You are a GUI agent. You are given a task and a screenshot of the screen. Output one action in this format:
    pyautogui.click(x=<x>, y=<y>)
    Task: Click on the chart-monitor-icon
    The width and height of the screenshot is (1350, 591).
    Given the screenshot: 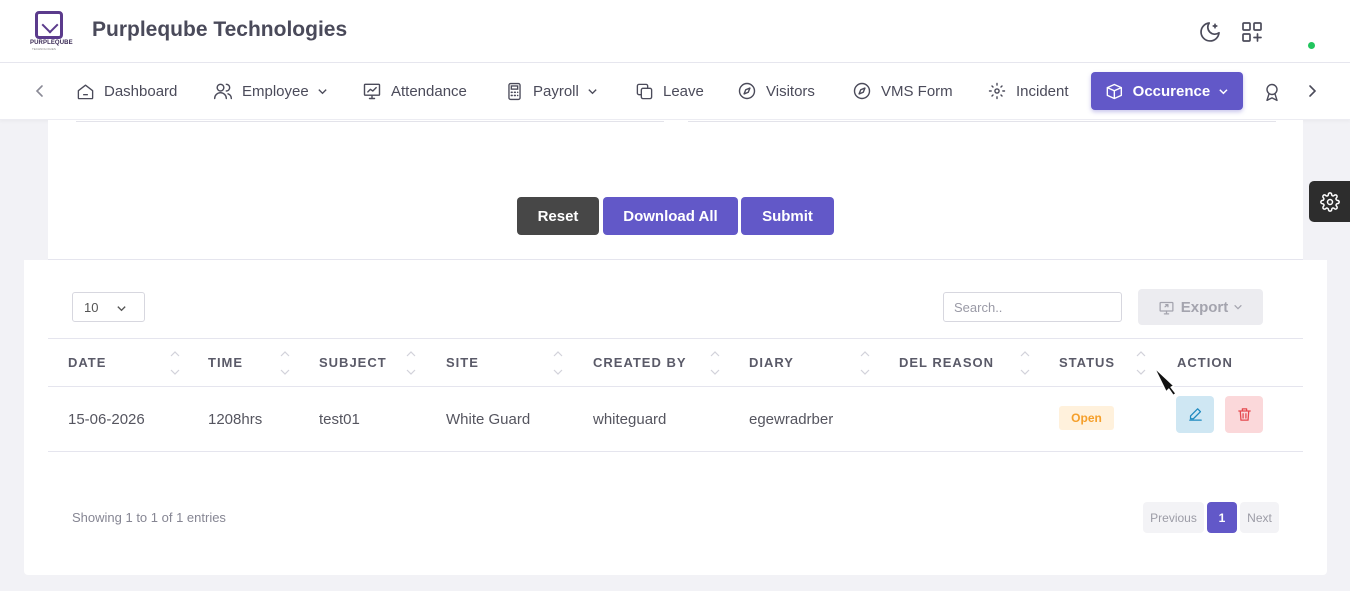 What is the action you would take?
    pyautogui.click(x=372, y=91)
    